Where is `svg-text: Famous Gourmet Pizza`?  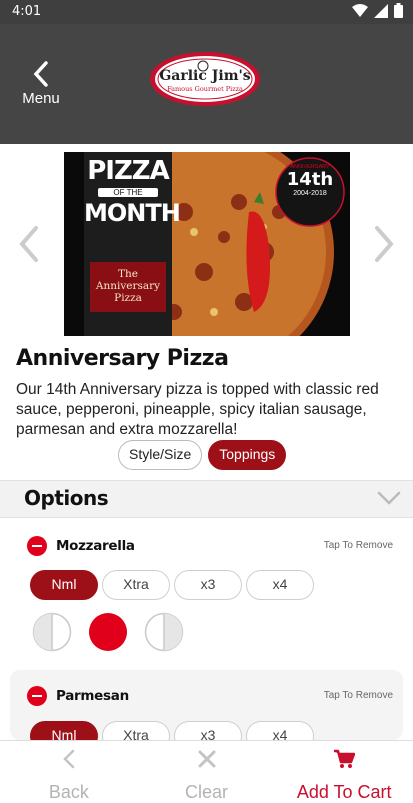 svg-text: Famous Gourmet Pizza is located at coordinates (205, 89).